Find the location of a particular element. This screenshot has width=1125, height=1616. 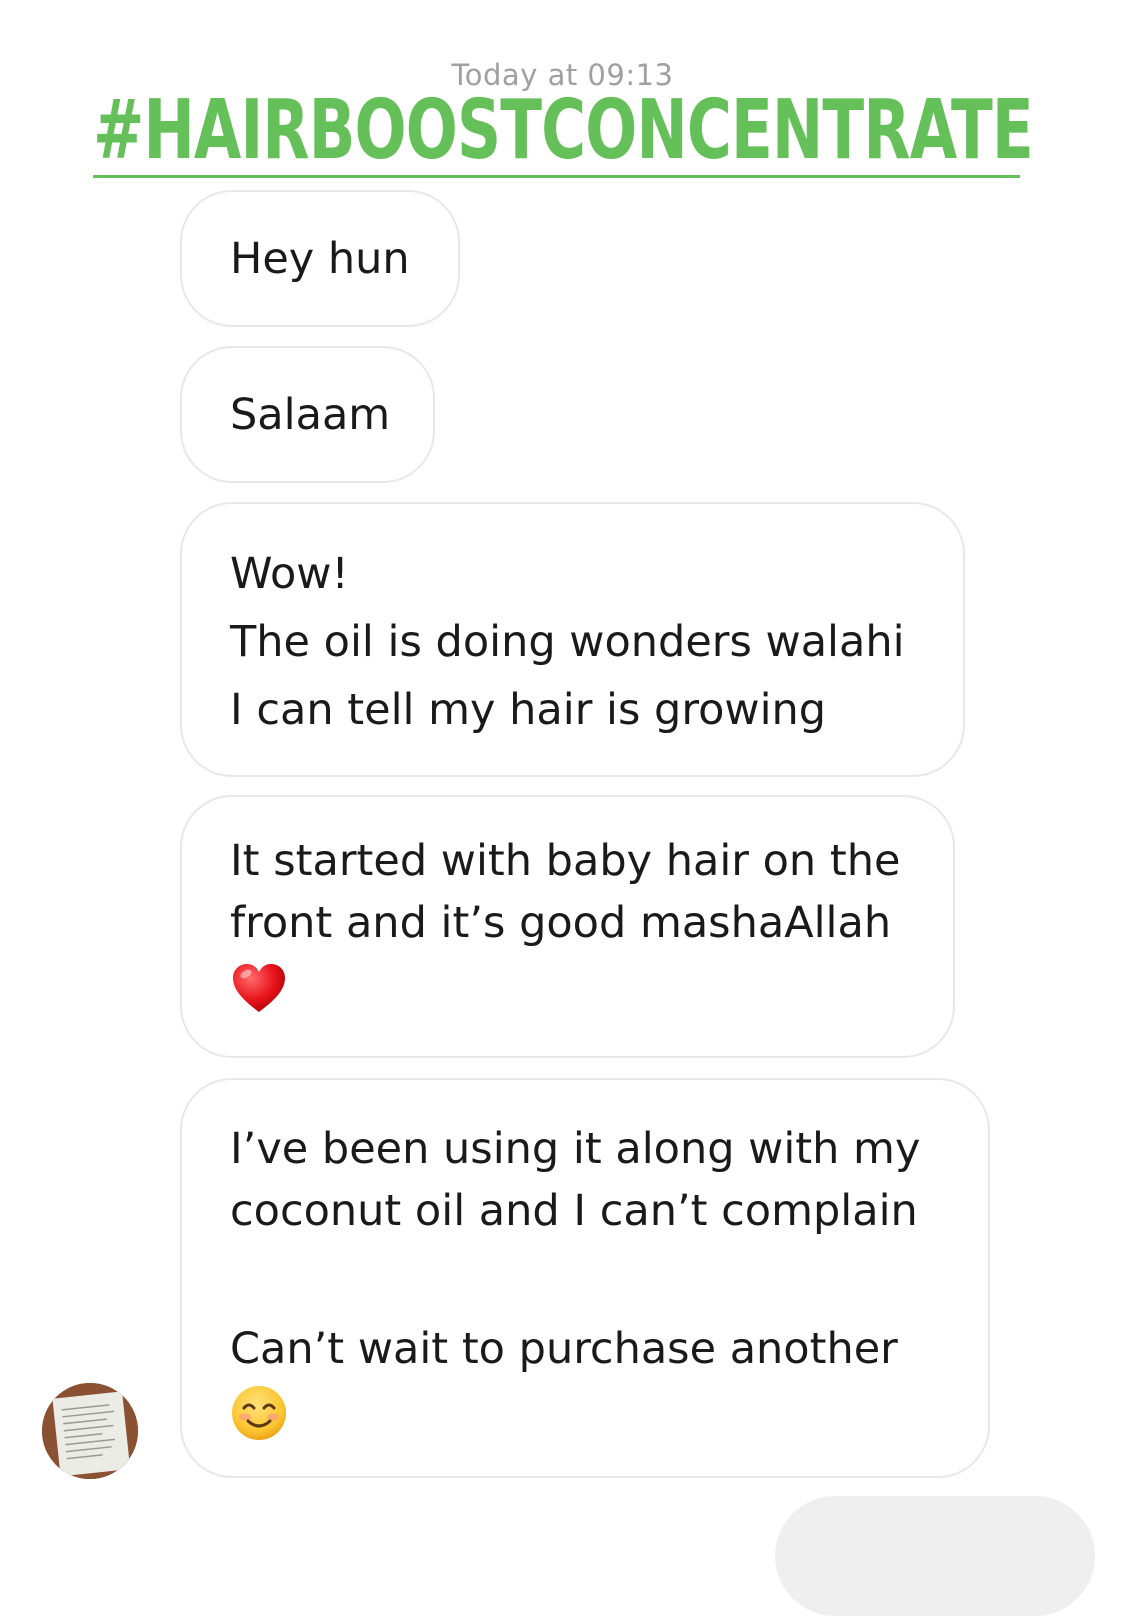

red-heart-icon is located at coordinates (259, 989).